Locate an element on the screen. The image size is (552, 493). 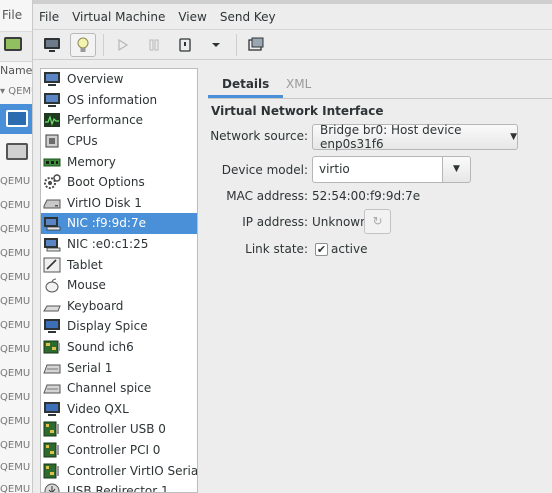
checkmark-icon: ✔ is located at coordinates (321, 249).